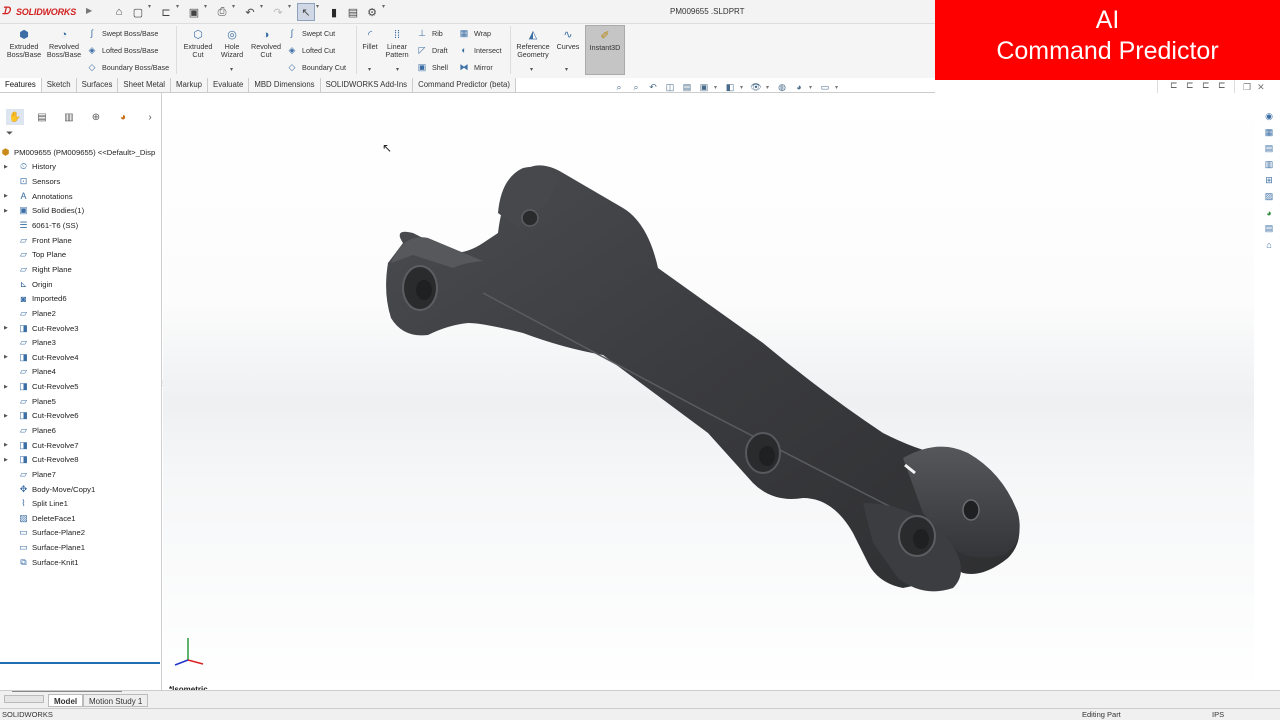 The height and width of the screenshot is (720, 1280). I want to click on rollback-bar, so click(80, 663).